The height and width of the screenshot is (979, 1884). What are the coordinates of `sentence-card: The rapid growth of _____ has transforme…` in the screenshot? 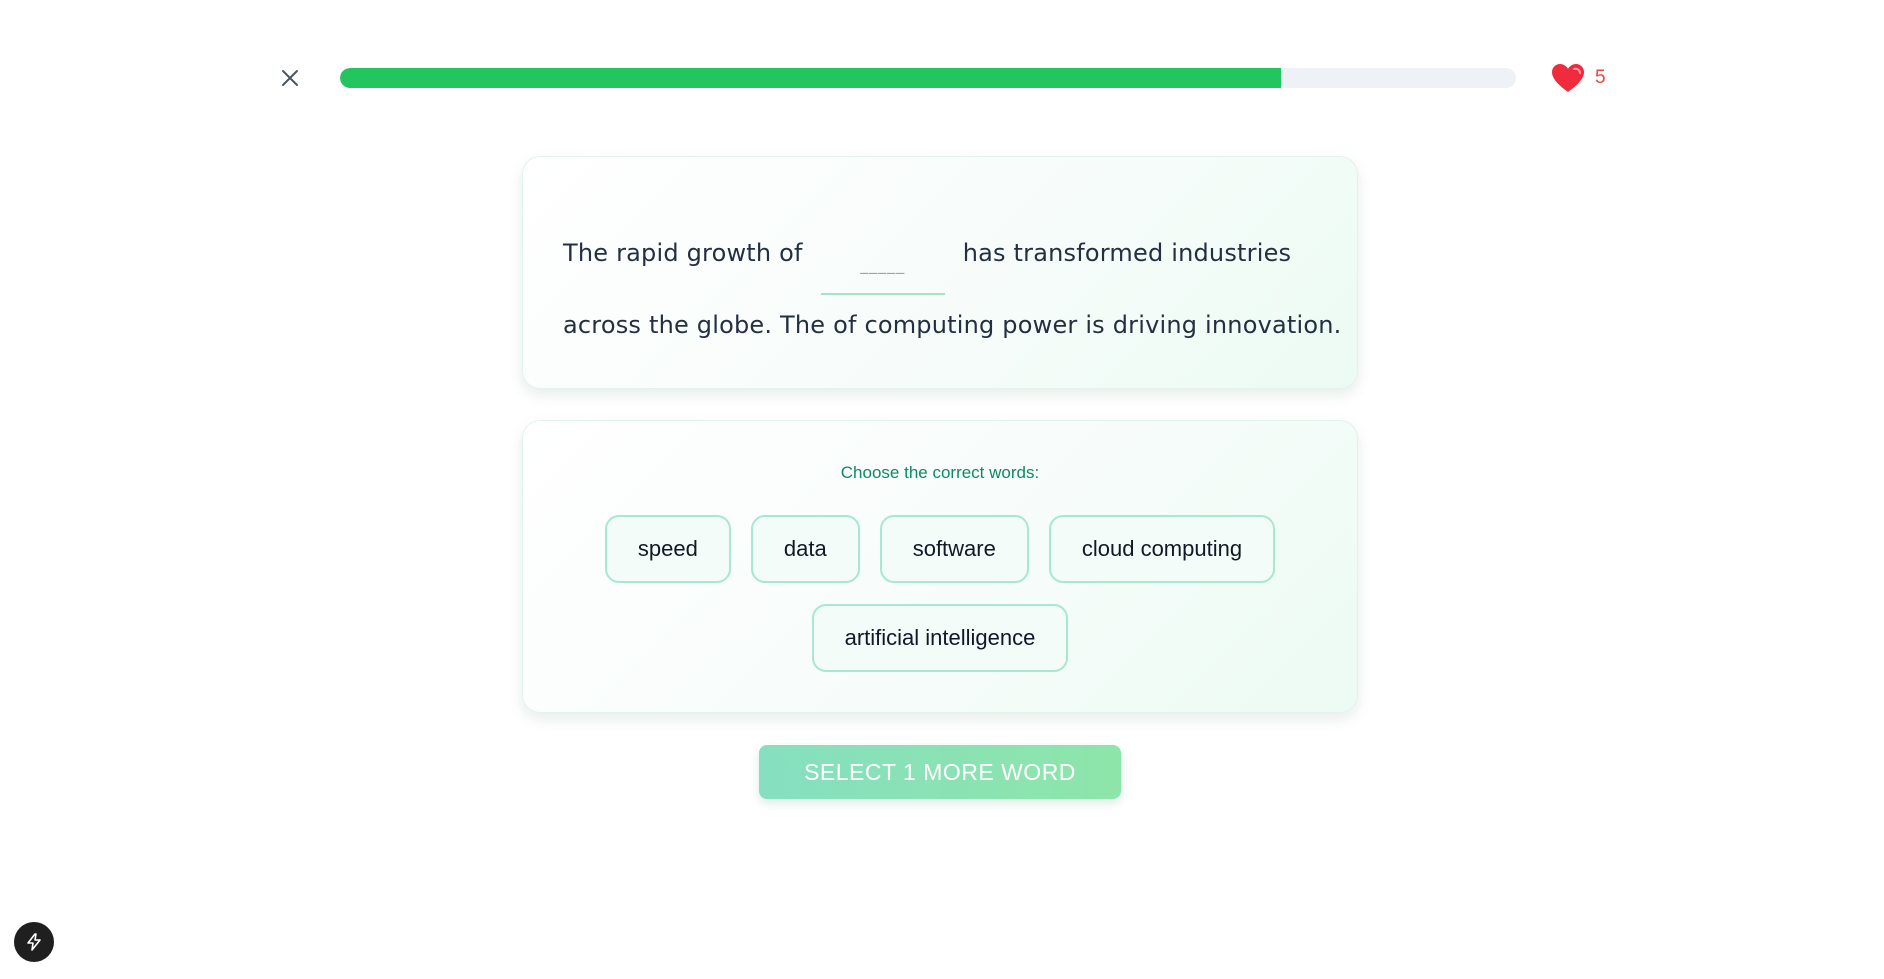 It's located at (940, 272).